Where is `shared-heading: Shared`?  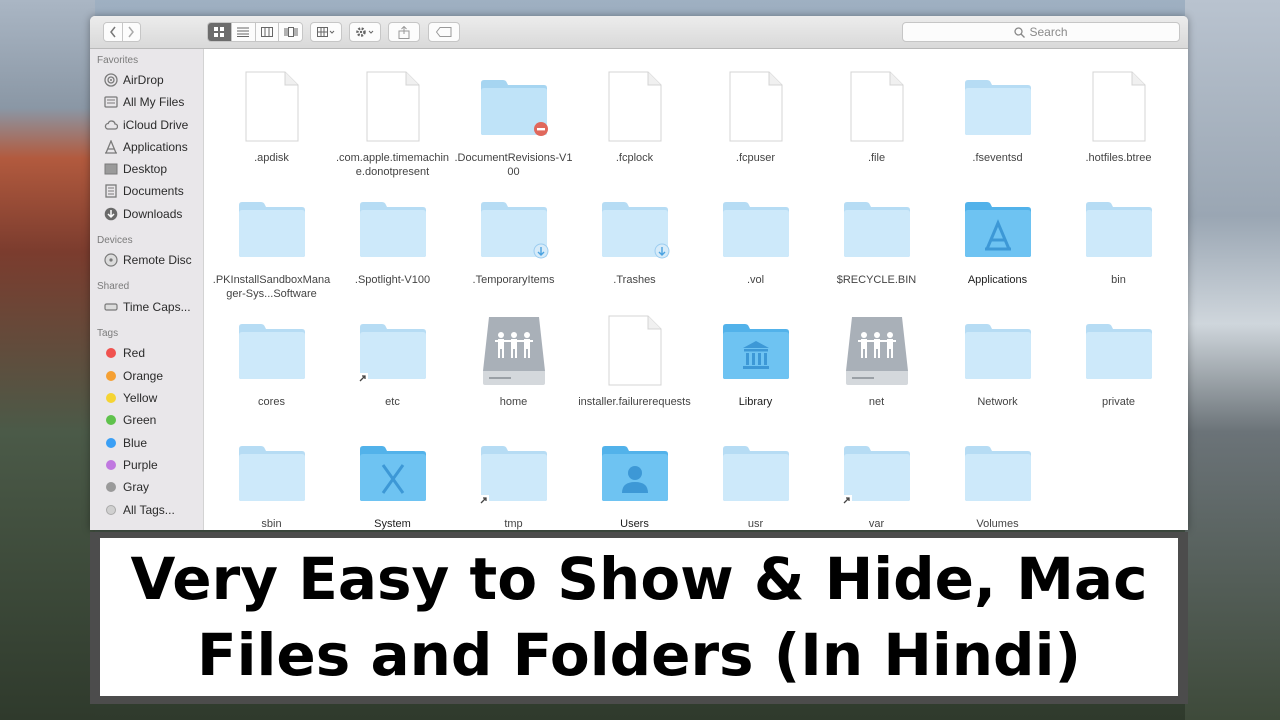 shared-heading: Shared is located at coordinates (113, 286).